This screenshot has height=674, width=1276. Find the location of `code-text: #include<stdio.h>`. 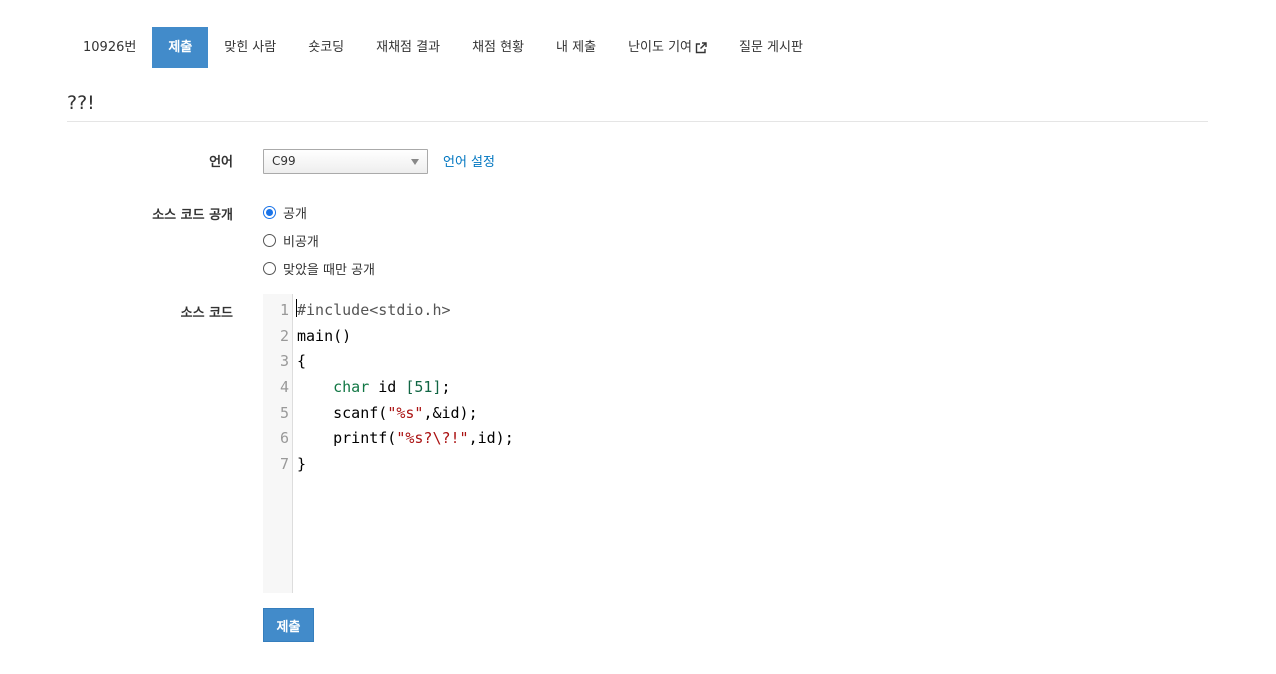

code-text: #include<stdio.h> is located at coordinates (374, 310).